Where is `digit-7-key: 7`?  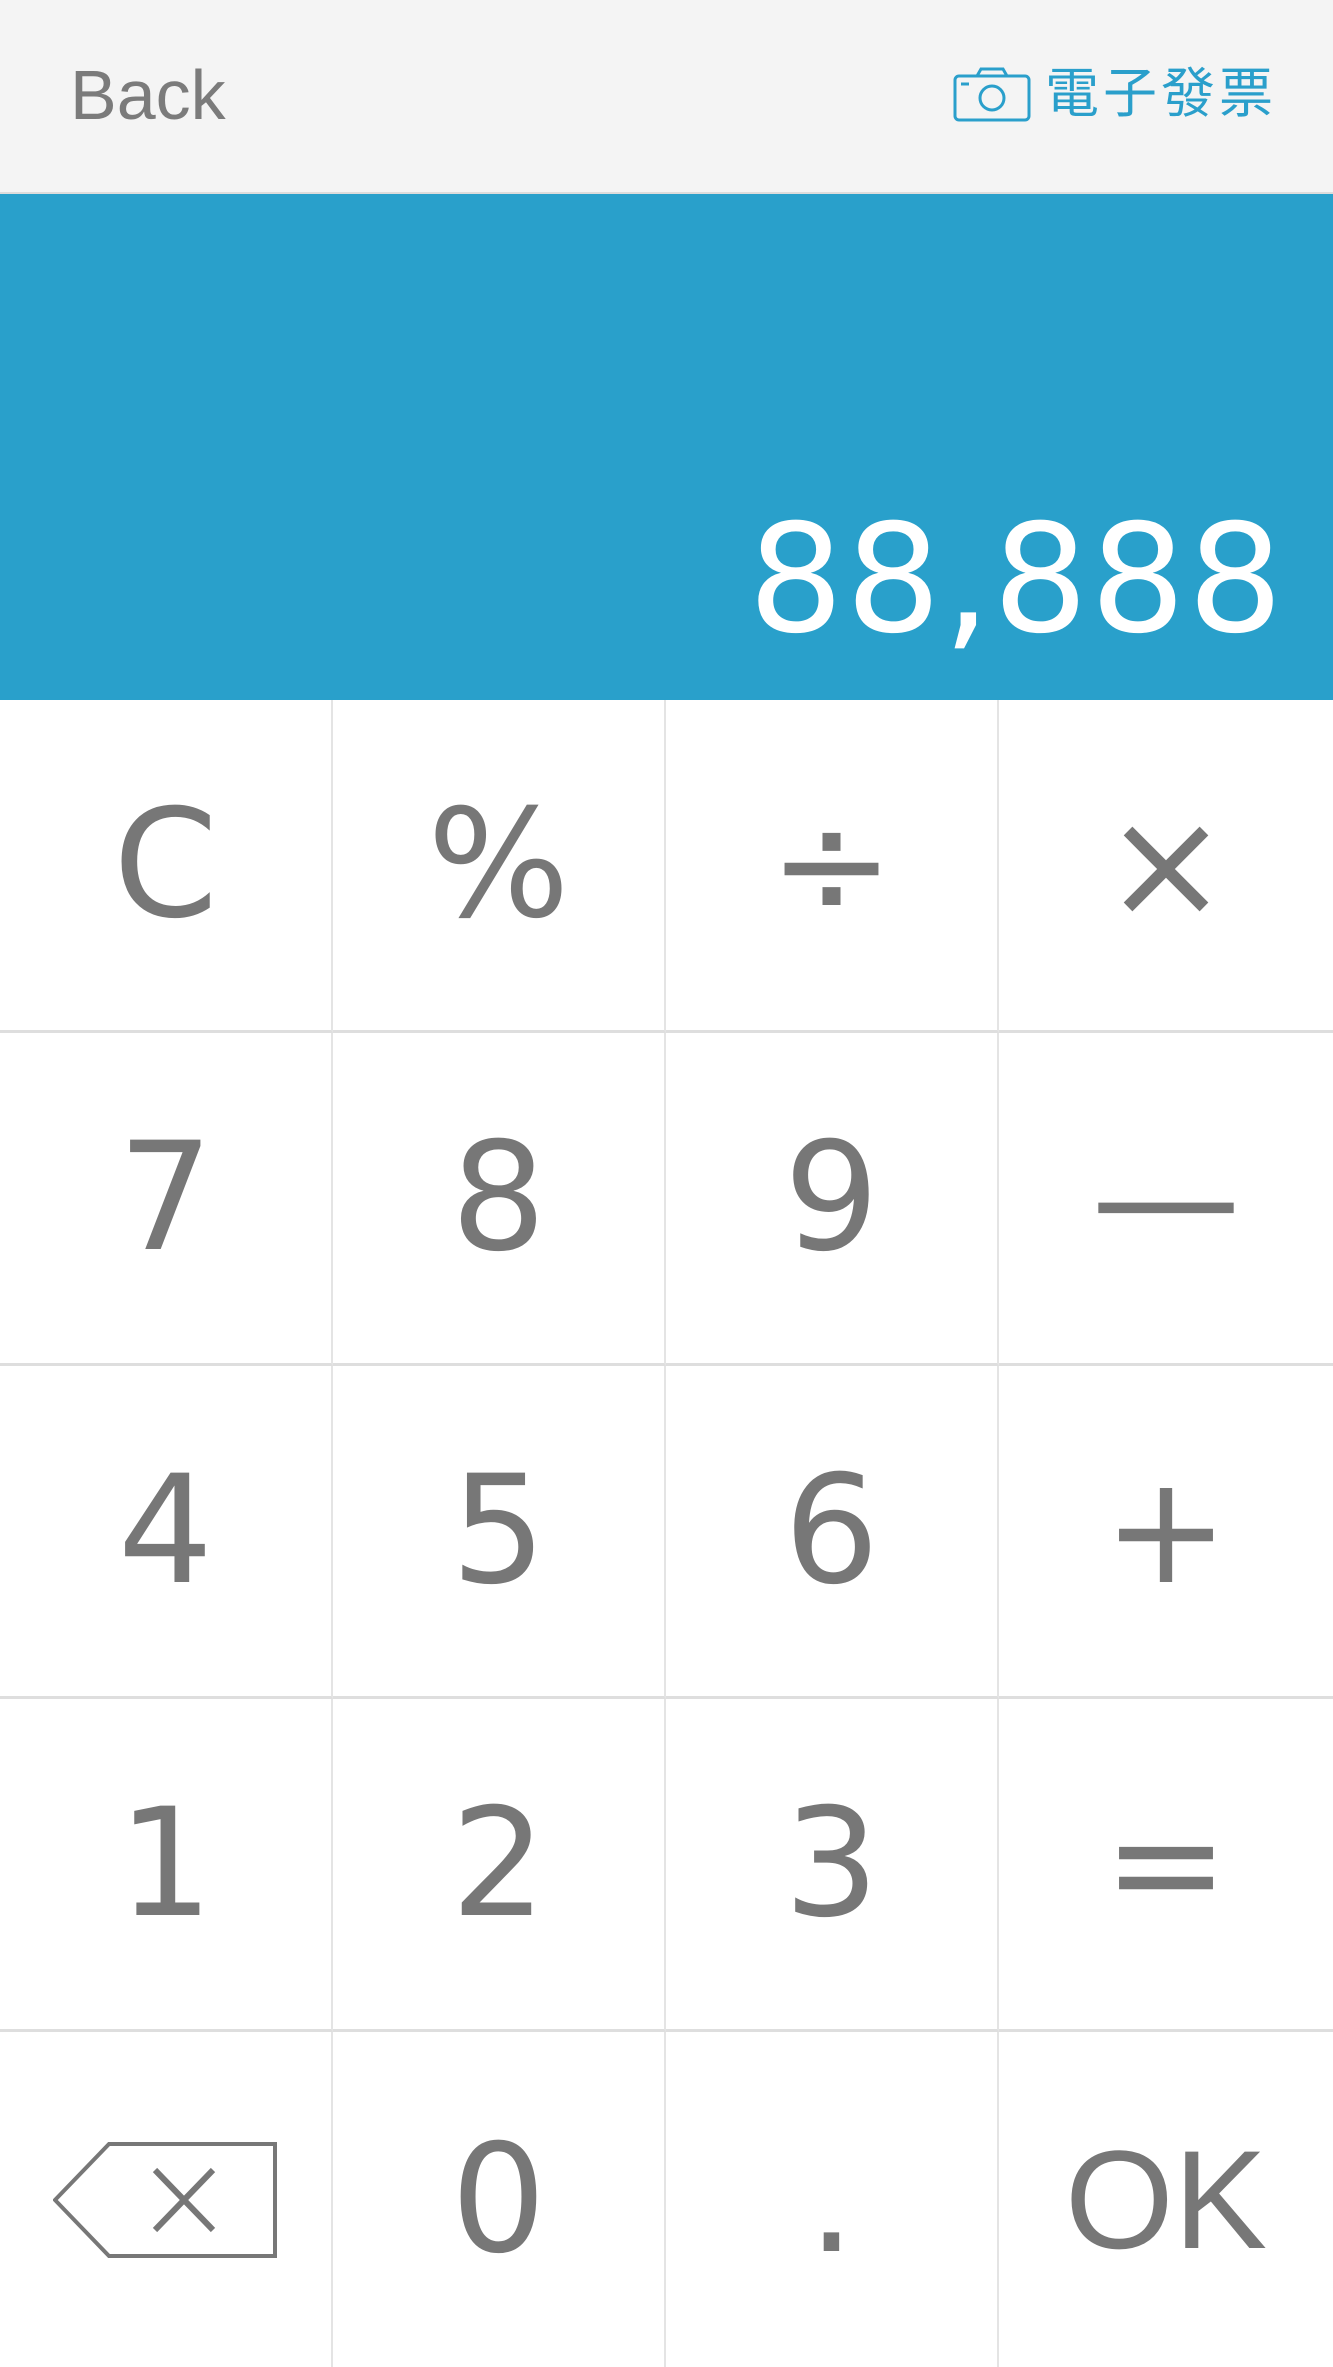 digit-7-key: 7 is located at coordinates (166, 1199).